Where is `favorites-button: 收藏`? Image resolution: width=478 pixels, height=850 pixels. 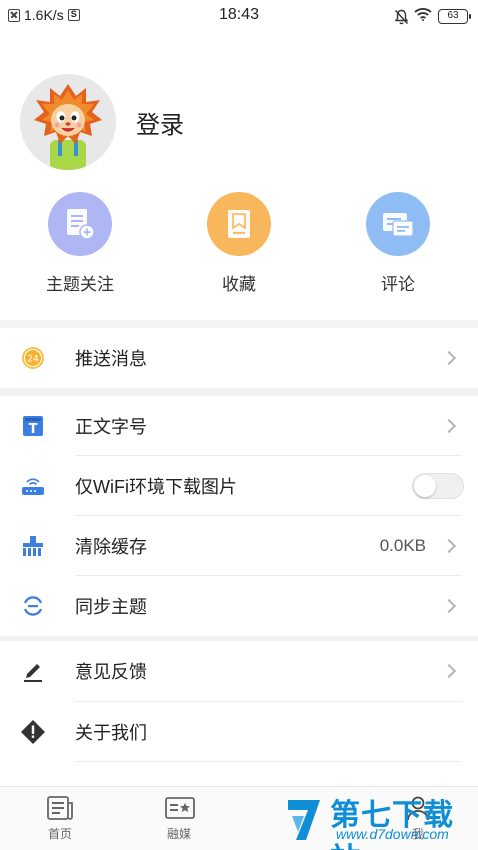 favorites-button: 收藏 is located at coordinates (239, 243).